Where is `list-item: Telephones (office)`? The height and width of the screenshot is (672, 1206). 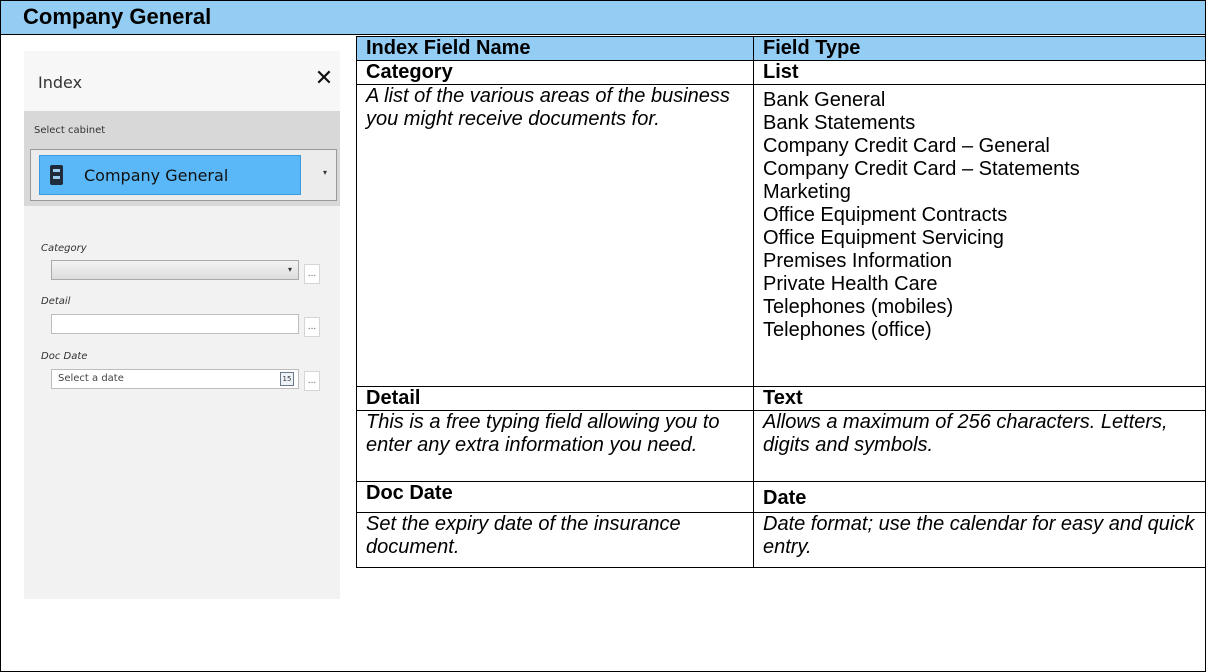
list-item: Telephones (office) is located at coordinates (847, 330).